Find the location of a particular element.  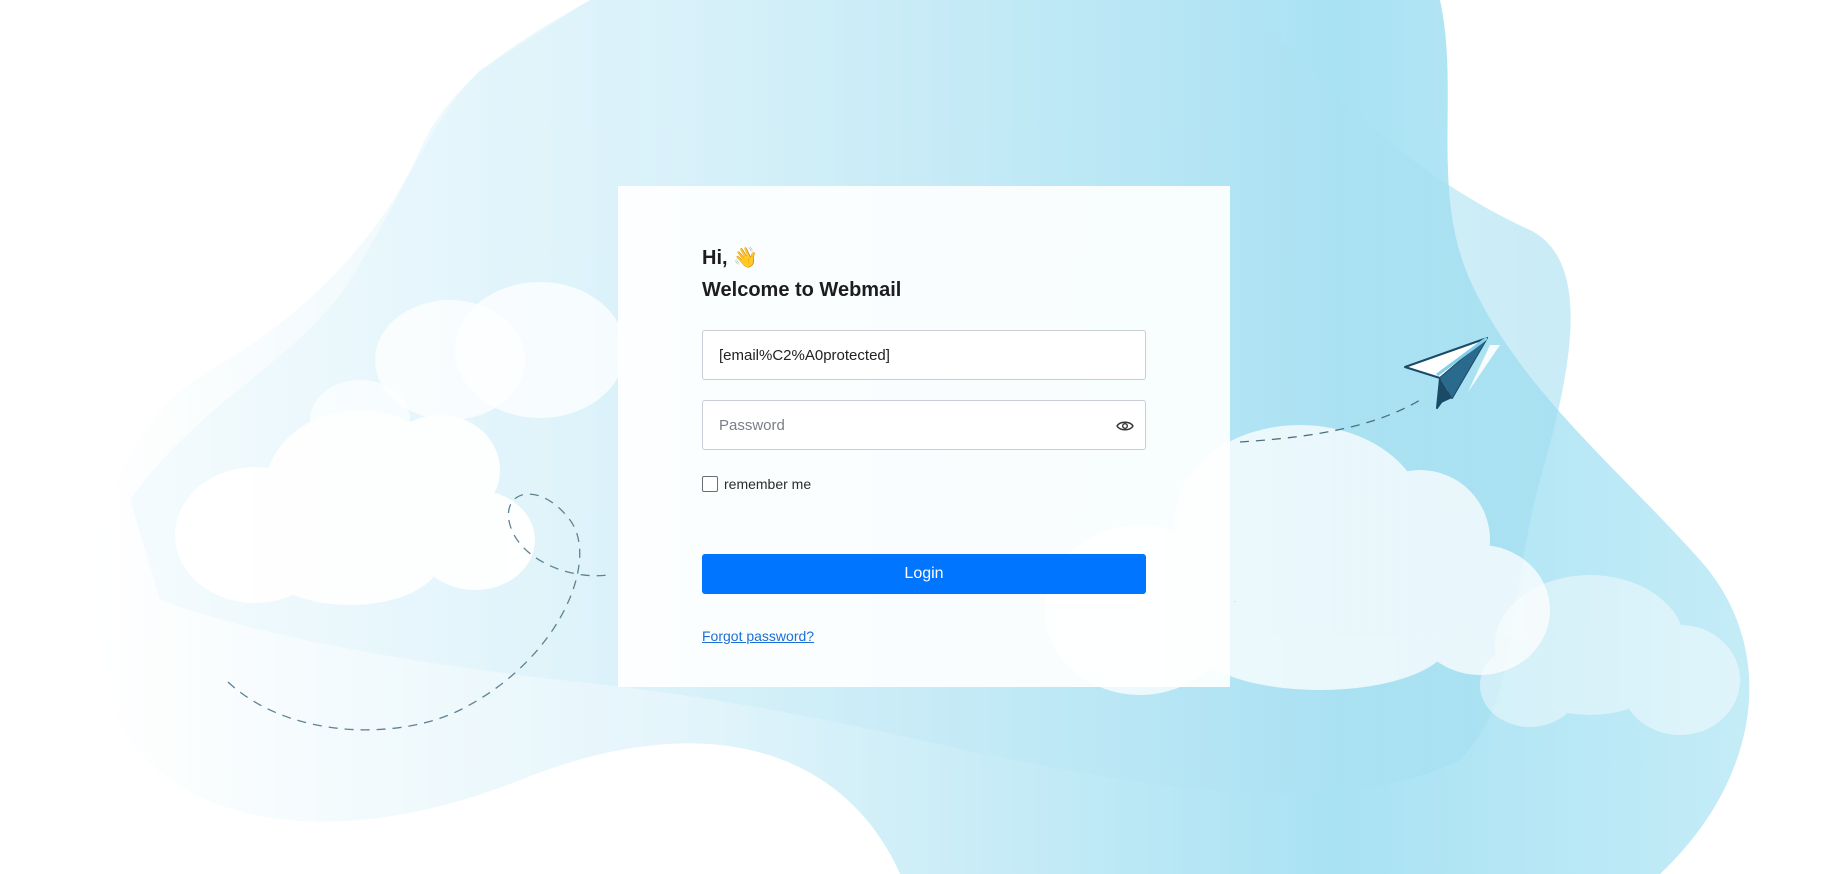

remember-me-checkbox is located at coordinates (710, 484).